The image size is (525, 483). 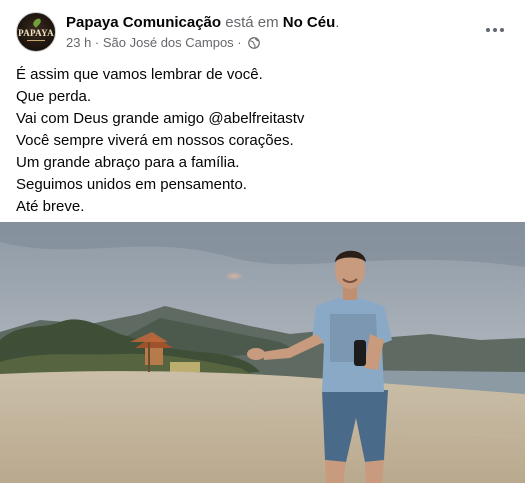 What do you see at coordinates (155, 140) in the screenshot?
I see `message-line: Você sempre viverá em nossos corações.` at bounding box center [155, 140].